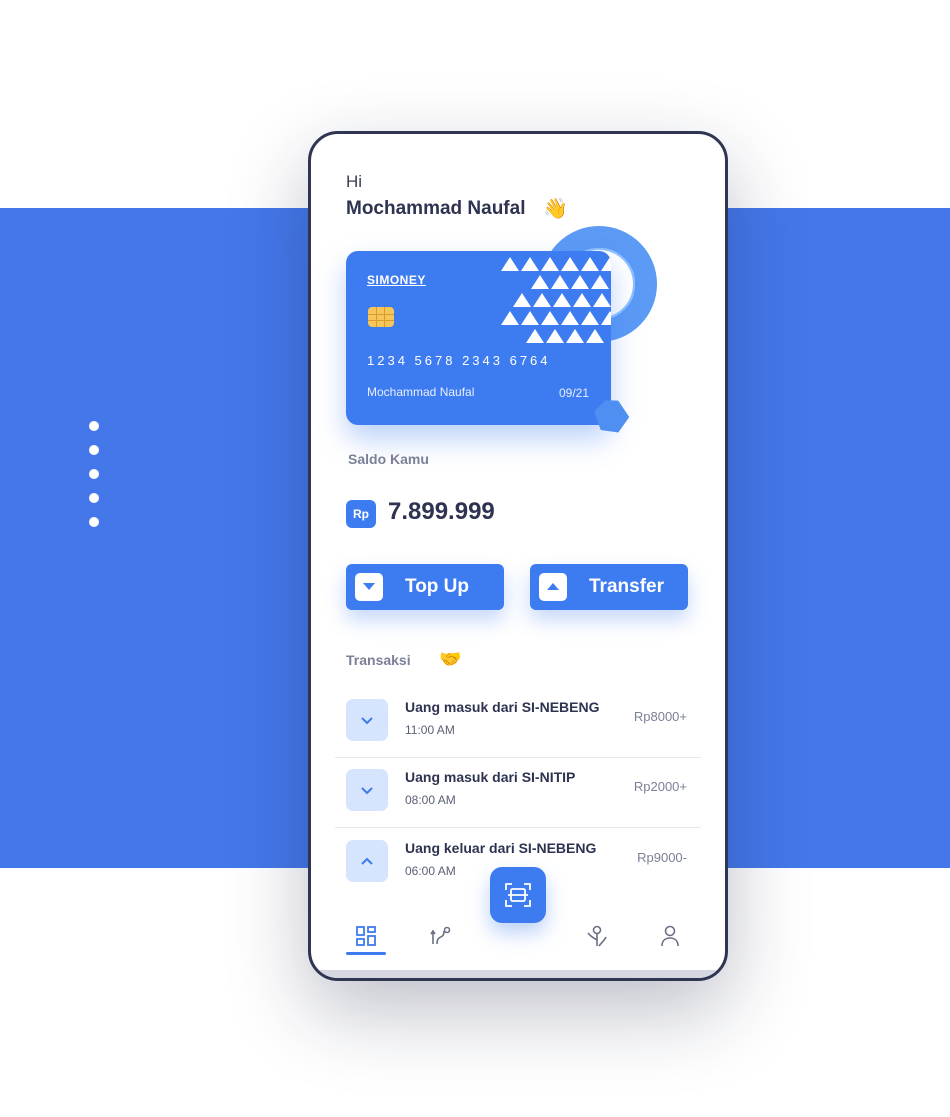  What do you see at coordinates (396, 280) in the screenshot?
I see `card-brand: SIMONEY` at bounding box center [396, 280].